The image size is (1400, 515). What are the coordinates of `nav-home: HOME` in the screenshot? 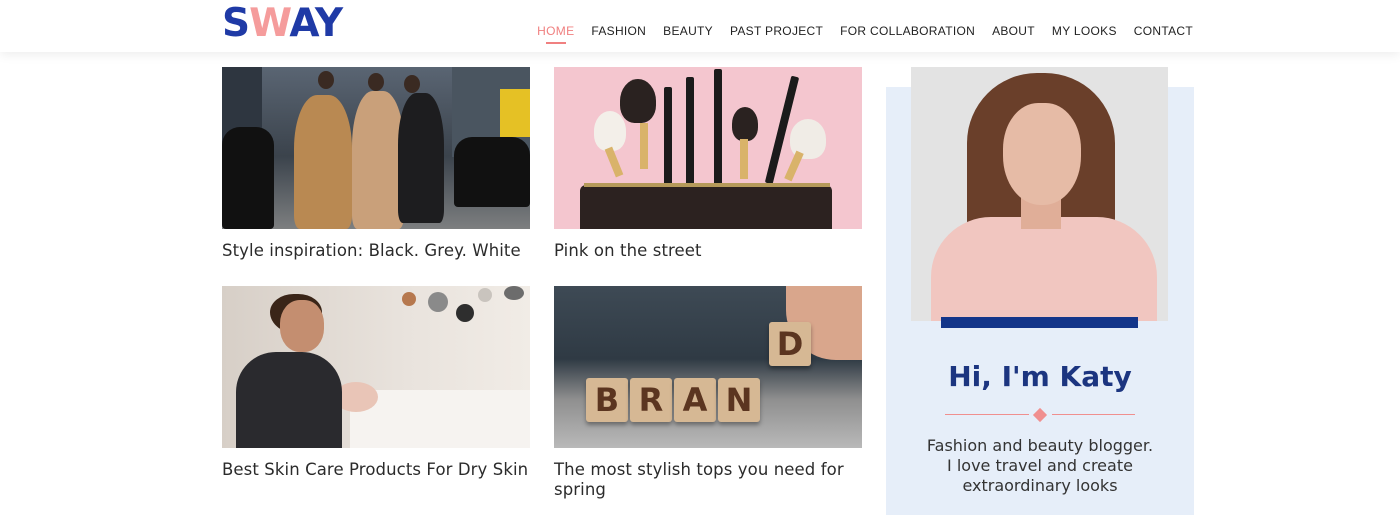 It's located at (555, 31).